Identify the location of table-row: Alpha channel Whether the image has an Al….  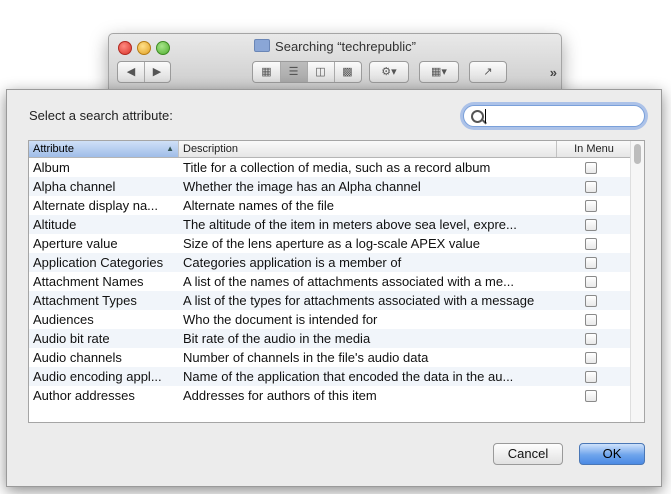
(330, 186).